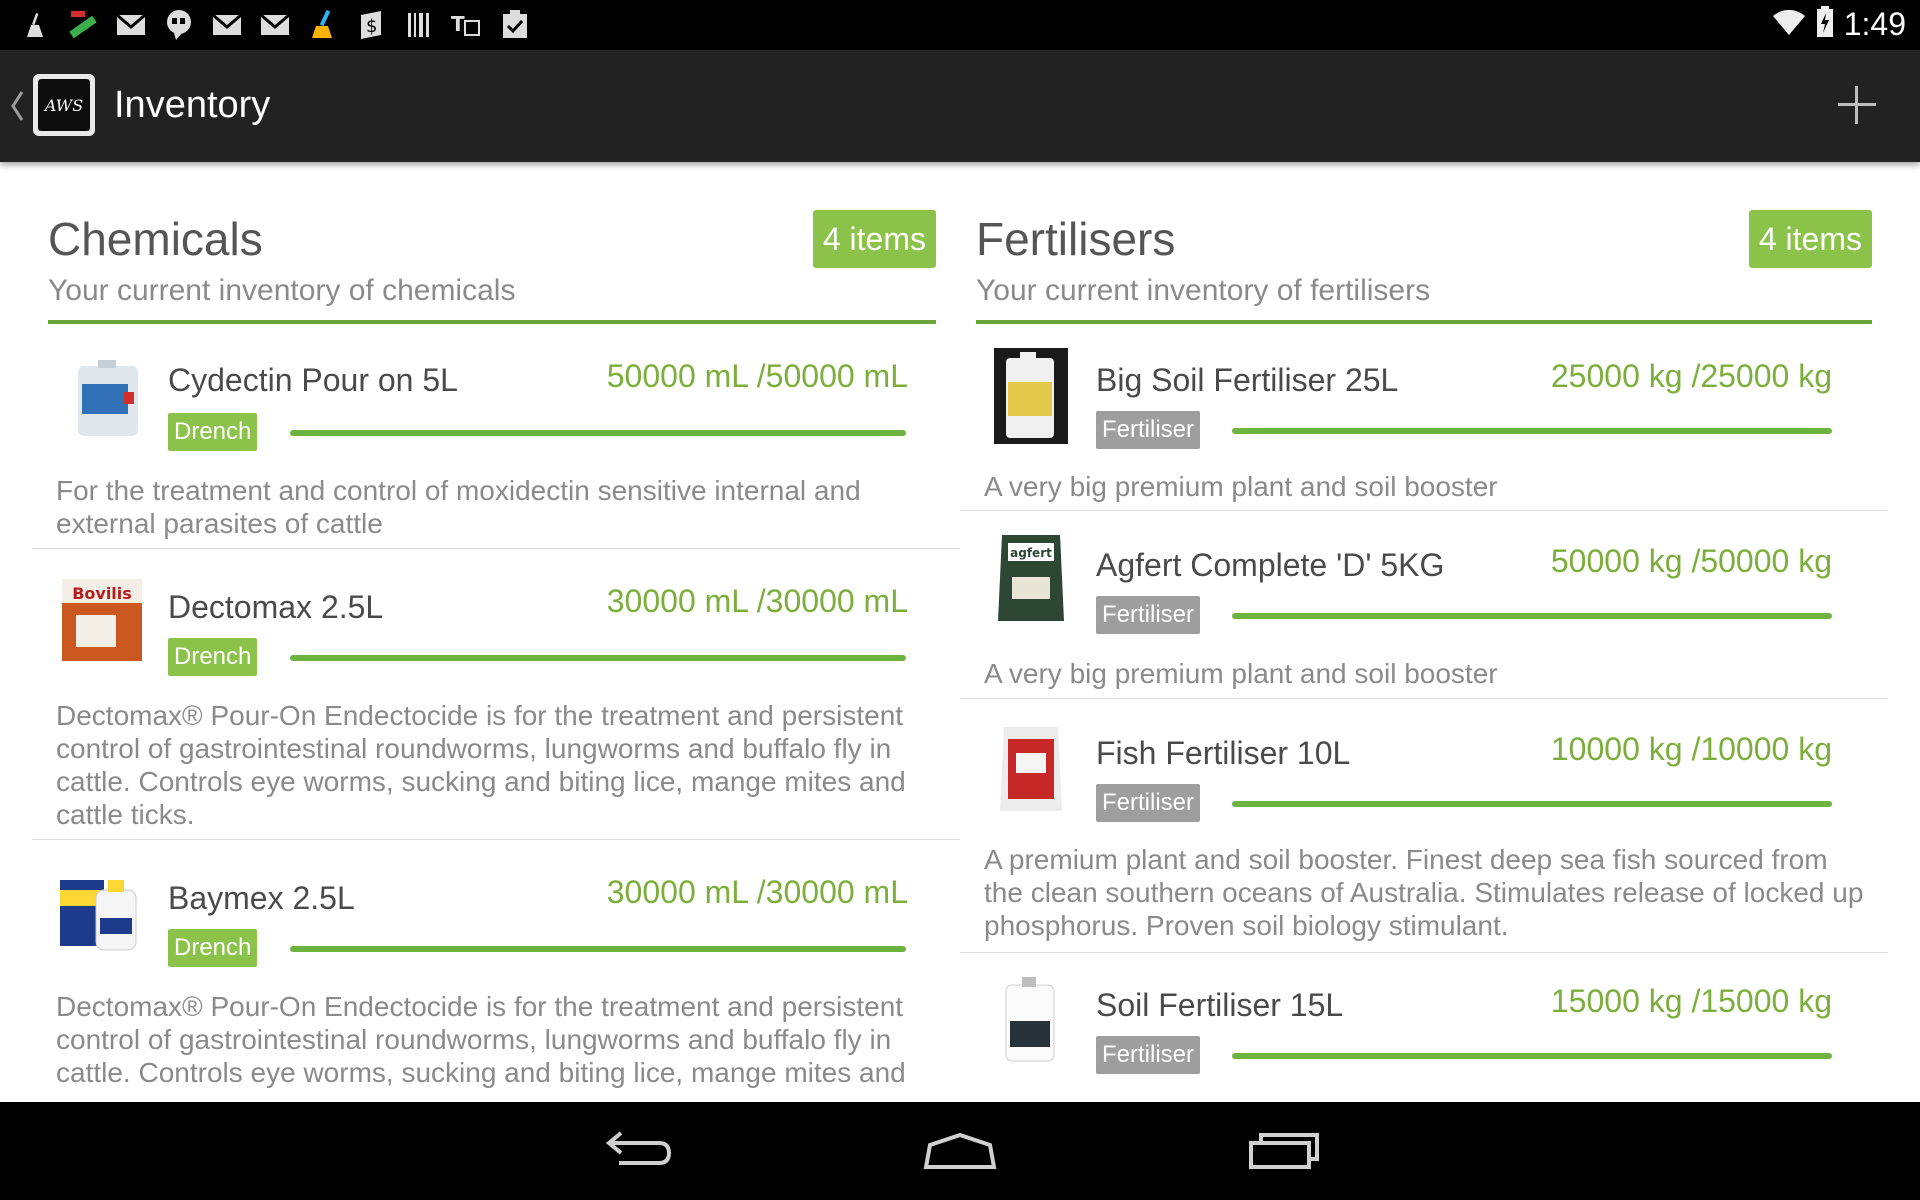 This screenshot has width=1920, height=1200. I want to click on product-image: Bovilis, so click(102, 617).